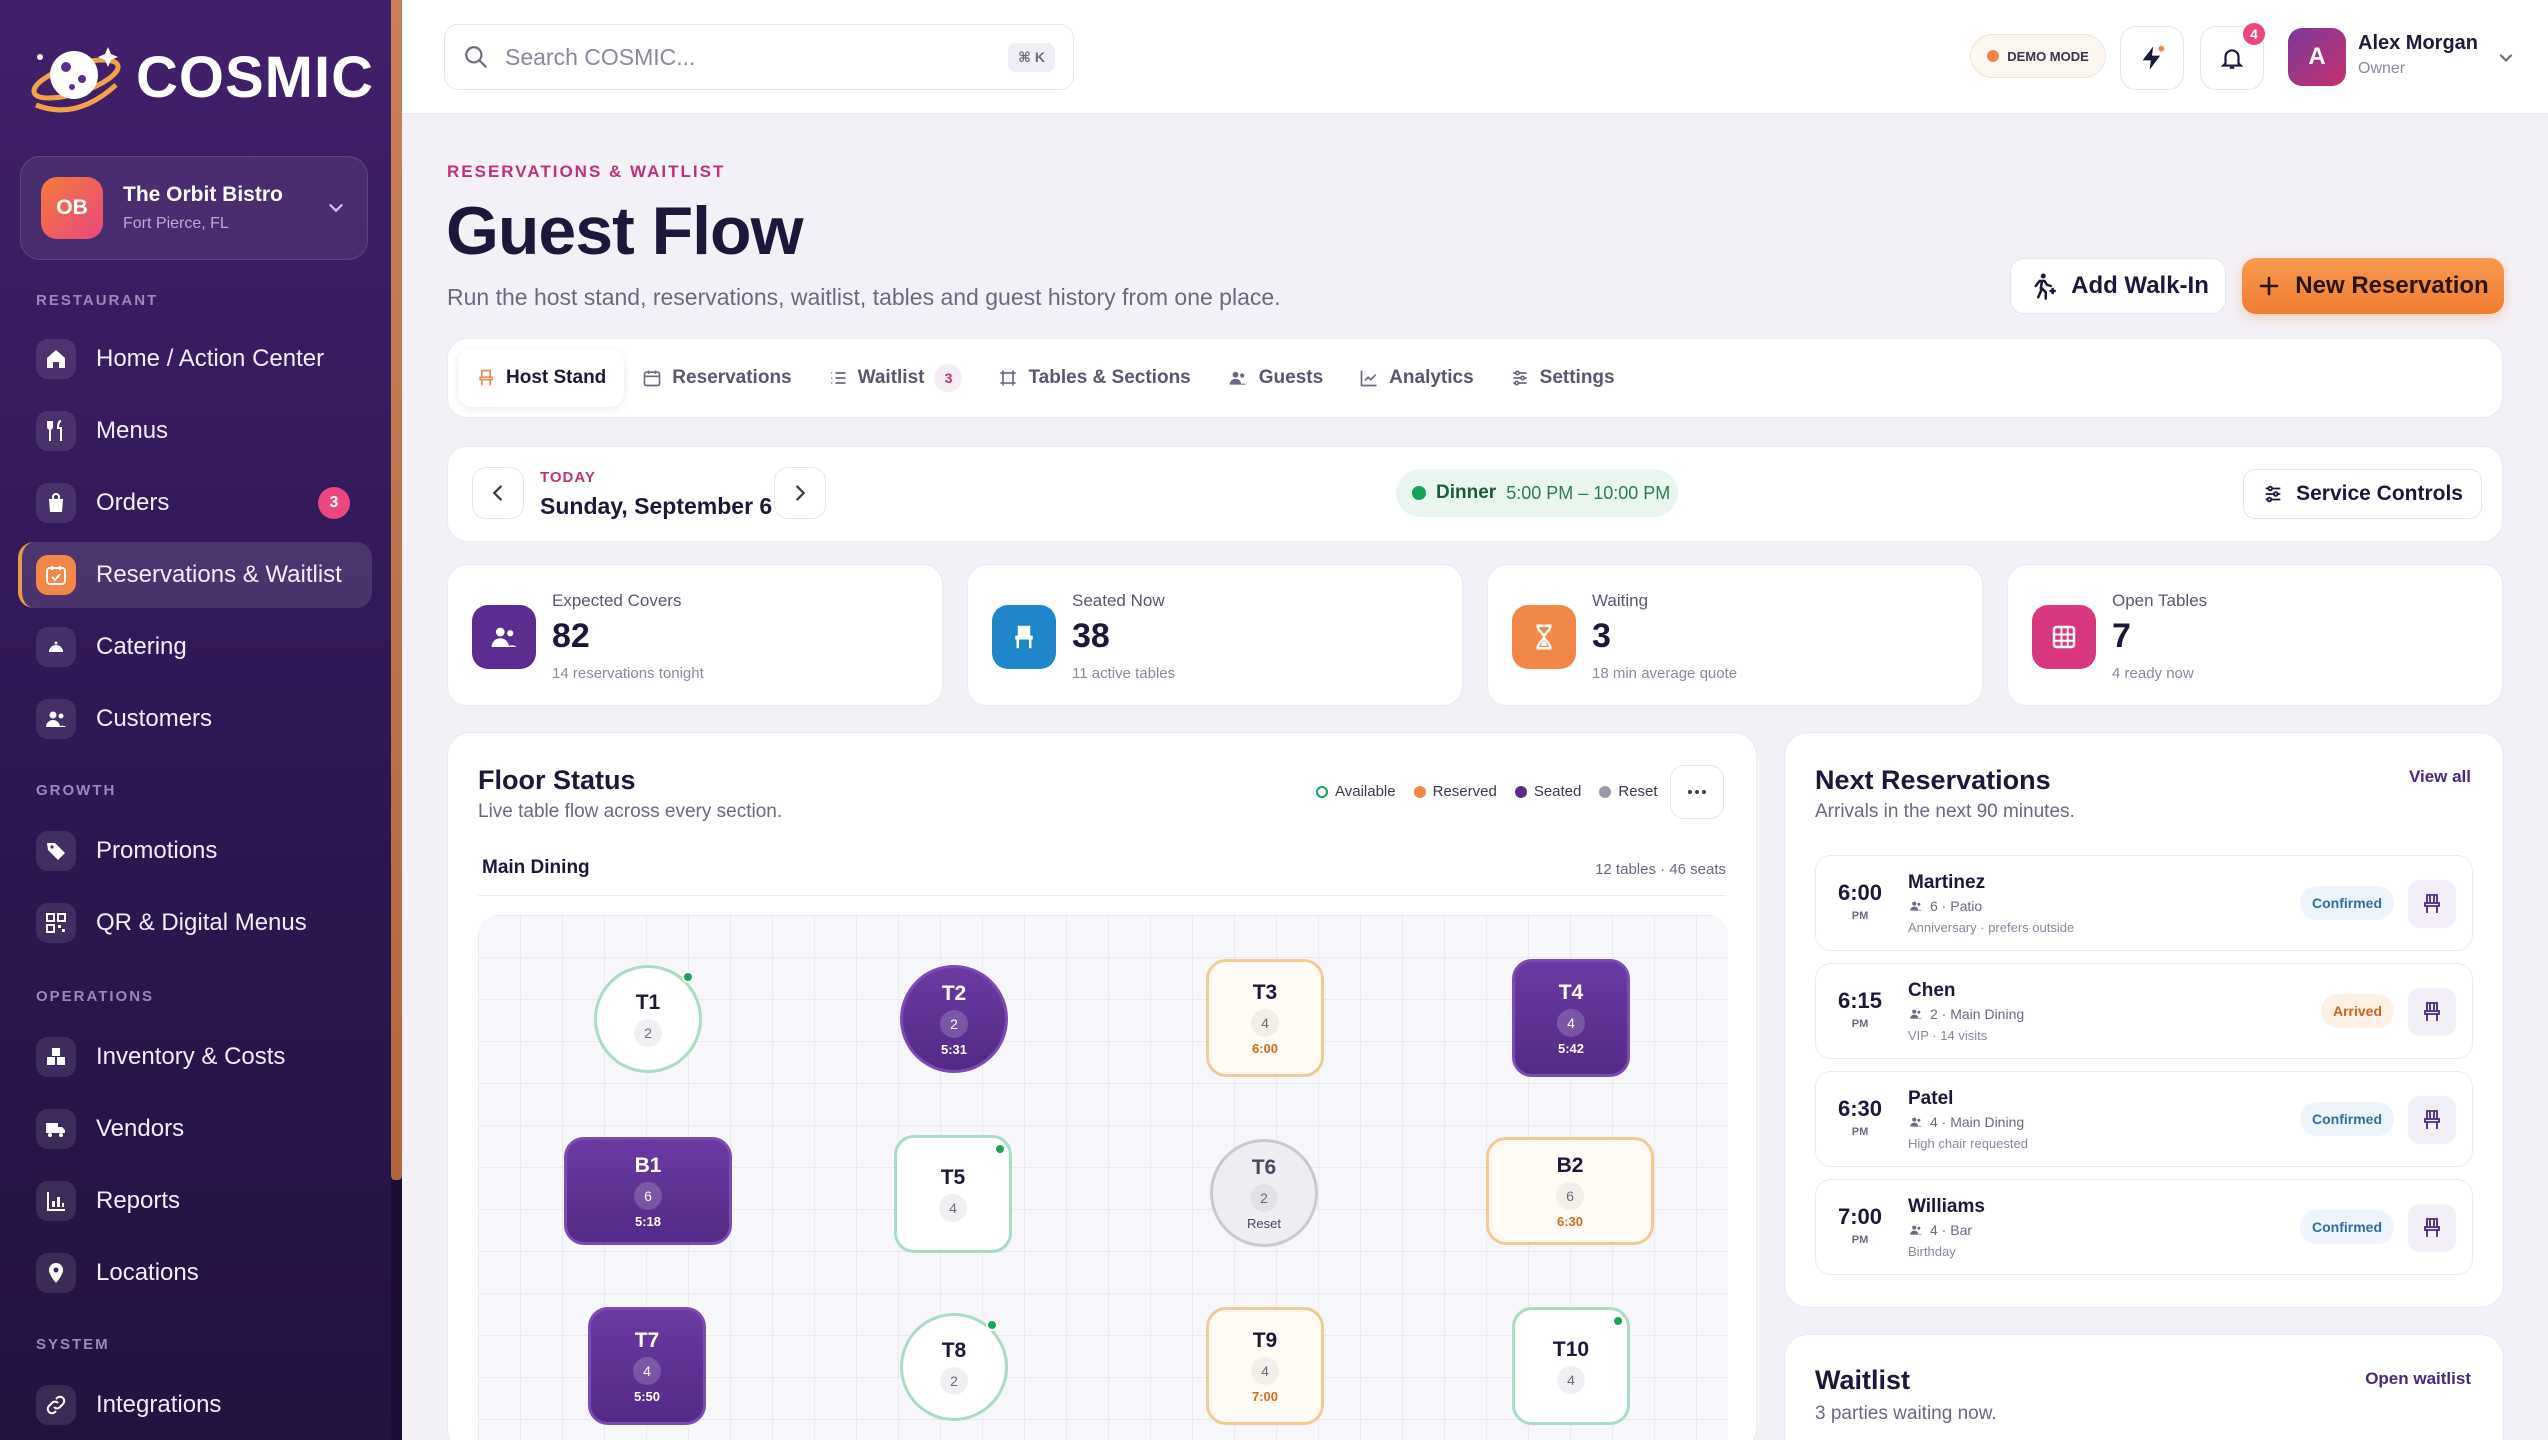 The width and height of the screenshot is (2548, 1440). What do you see at coordinates (541, 378) in the screenshot?
I see `tab-host-stand: Host Stand` at bounding box center [541, 378].